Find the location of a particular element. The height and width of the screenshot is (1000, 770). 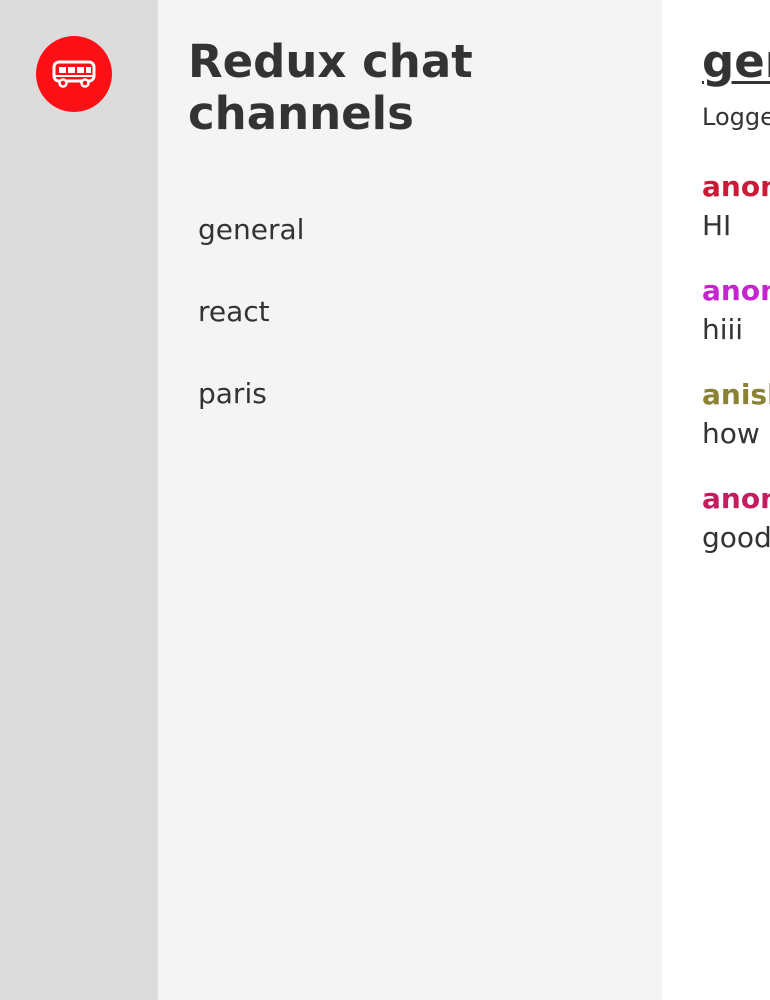

logo-button is located at coordinates (74, 74).